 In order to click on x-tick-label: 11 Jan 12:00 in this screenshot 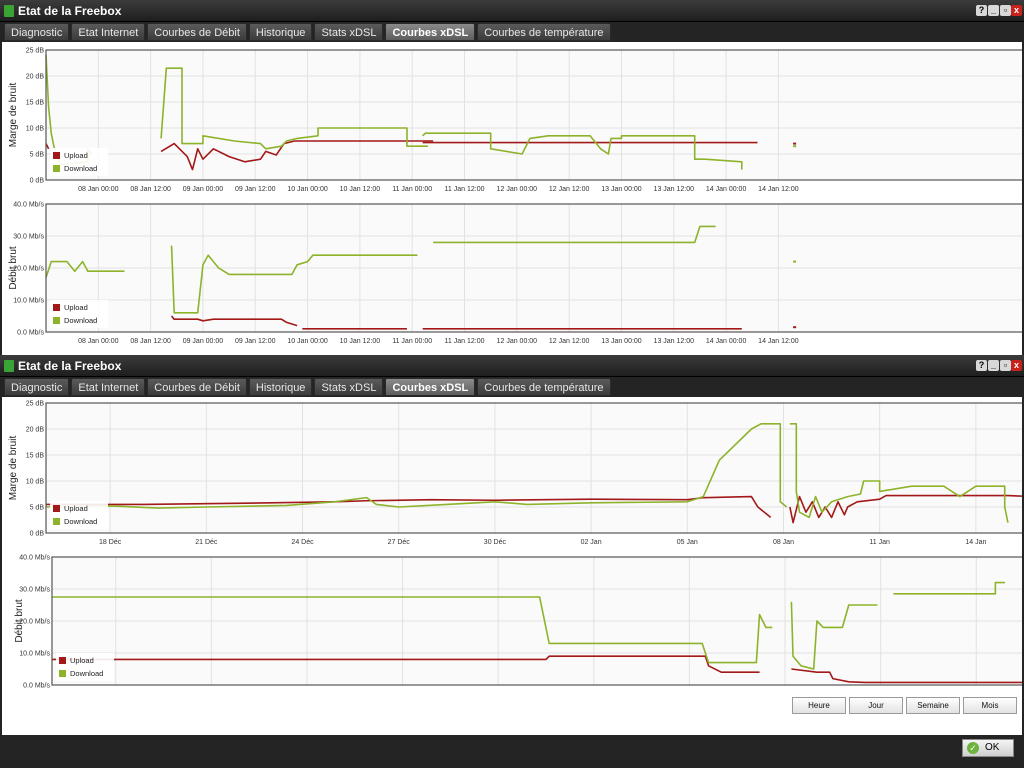, I will do `click(465, 189)`.